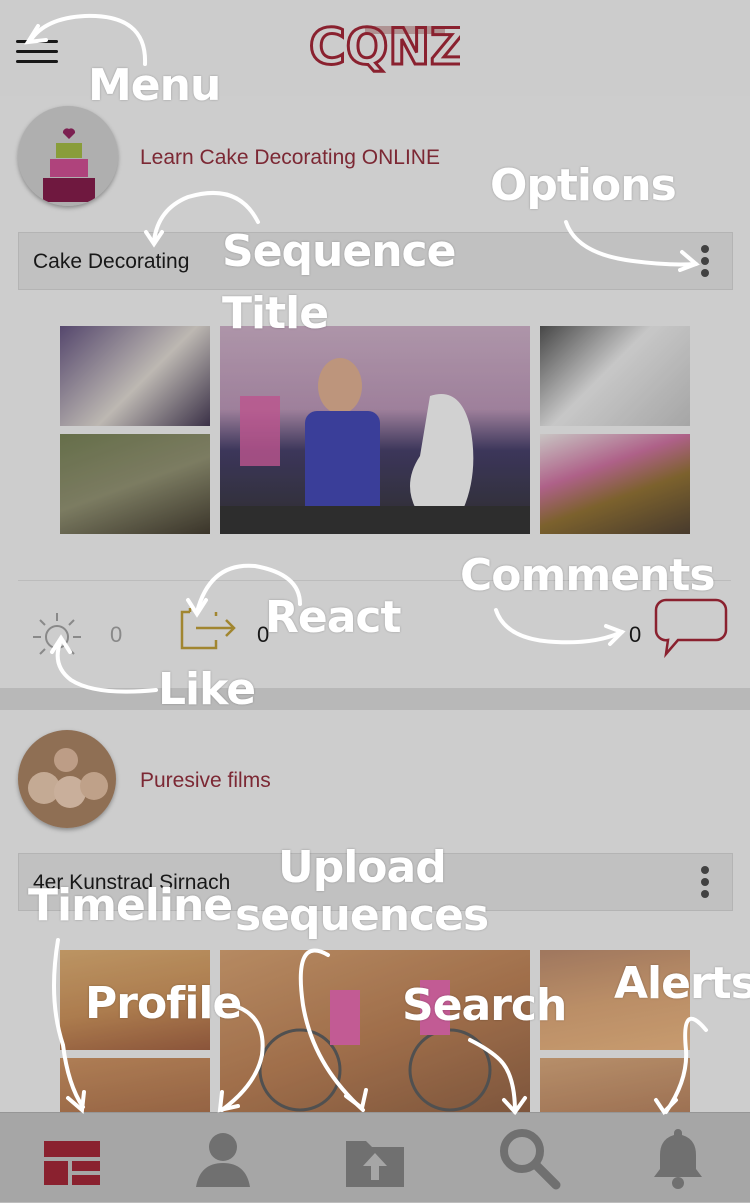  What do you see at coordinates (362, 915) in the screenshot?
I see `annotation-sequences: sequences` at bounding box center [362, 915].